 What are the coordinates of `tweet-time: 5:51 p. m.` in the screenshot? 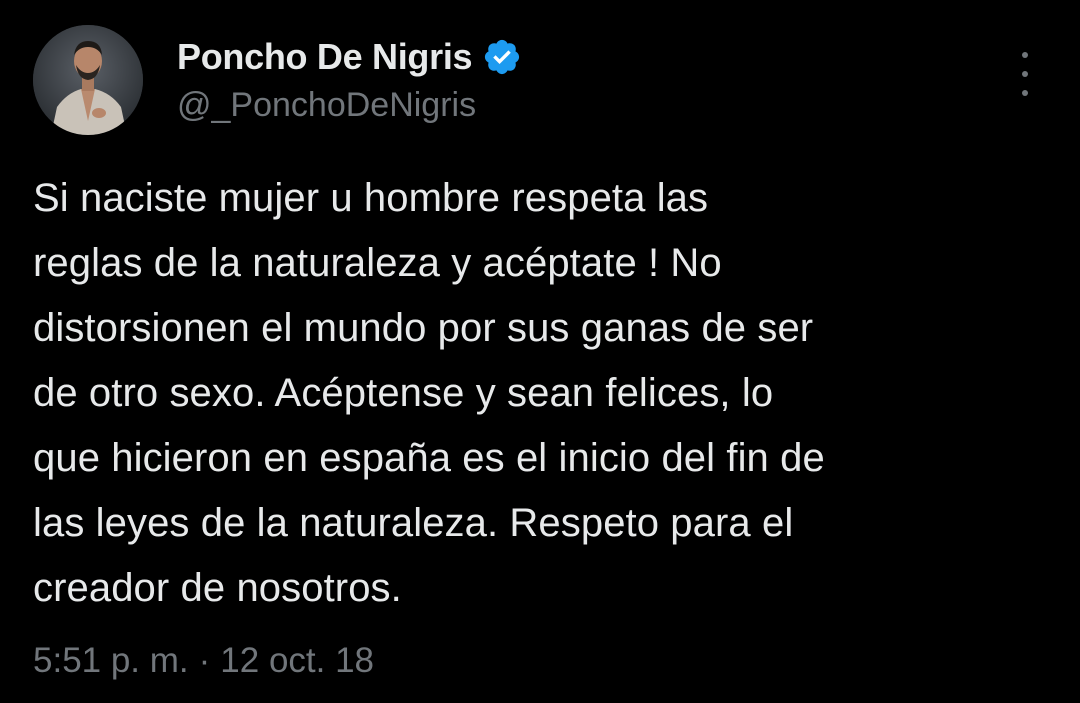 It's located at (111, 660).